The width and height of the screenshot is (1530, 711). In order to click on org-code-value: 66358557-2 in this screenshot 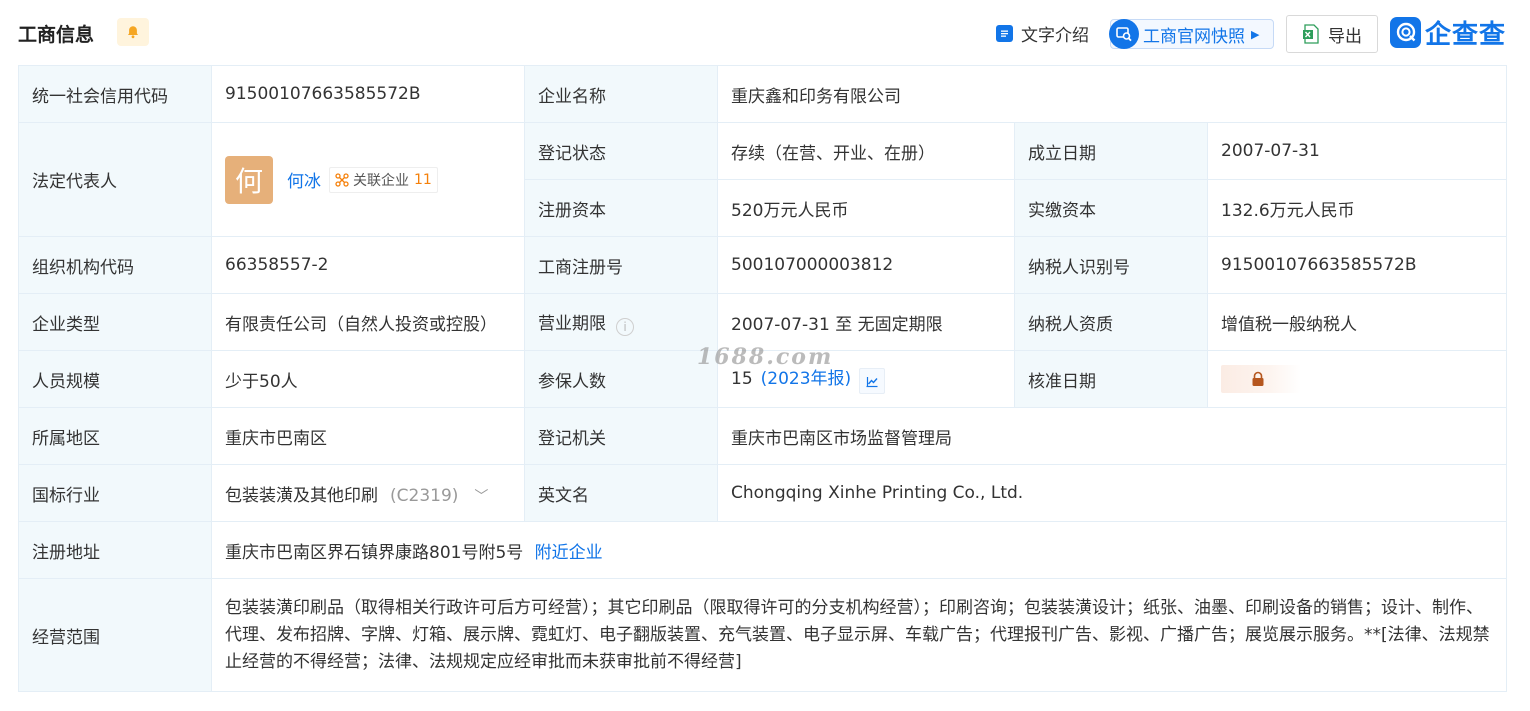, I will do `click(368, 265)`.